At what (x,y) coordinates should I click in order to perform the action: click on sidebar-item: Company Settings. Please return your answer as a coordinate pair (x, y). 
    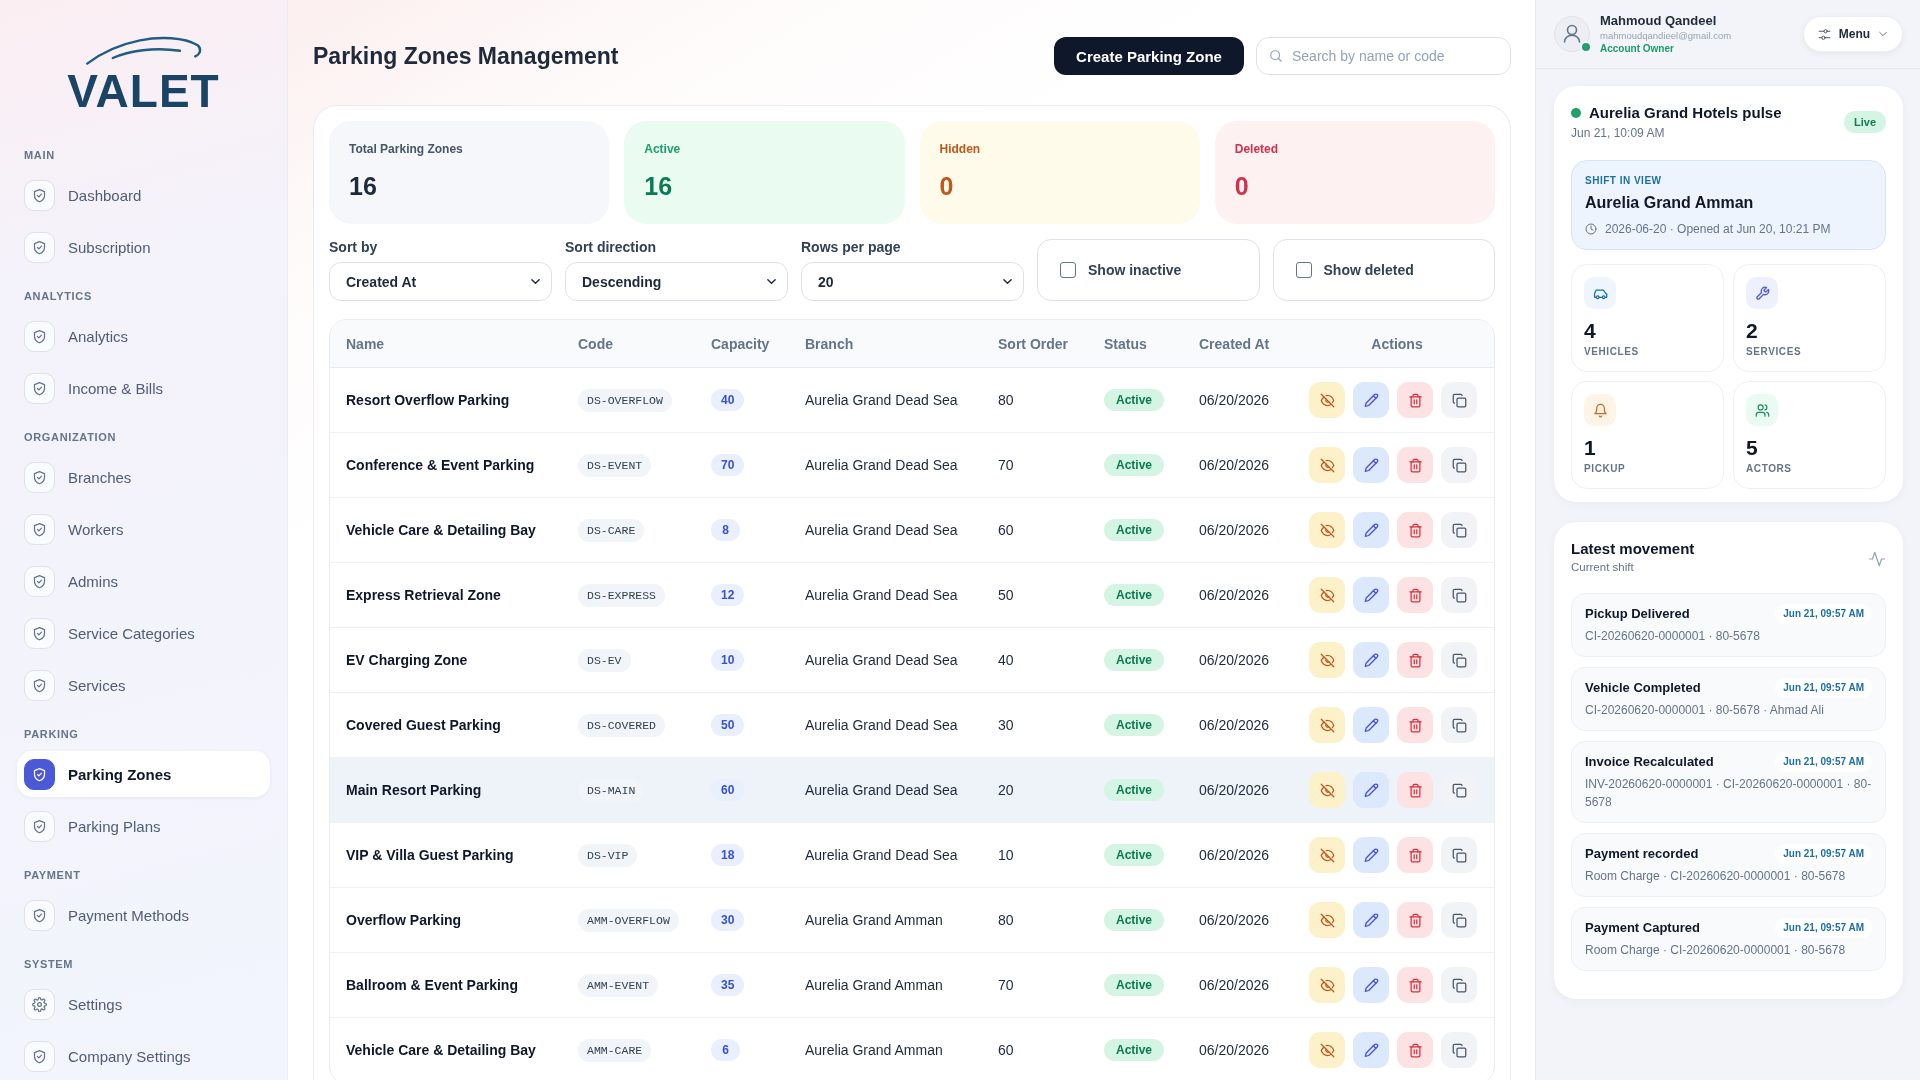
    Looking at the image, I should click on (143, 1056).